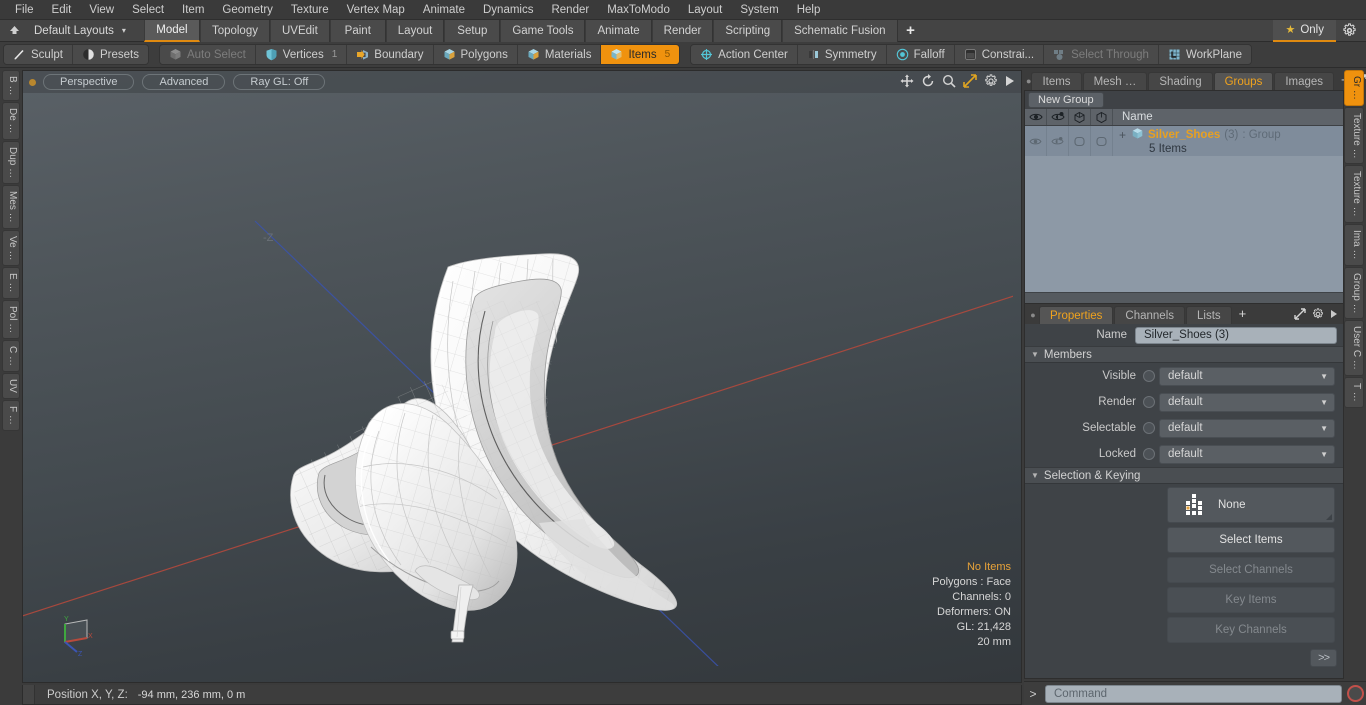 This screenshot has width=1366, height=705. I want to click on tab-lists: Lists, so click(1209, 315).